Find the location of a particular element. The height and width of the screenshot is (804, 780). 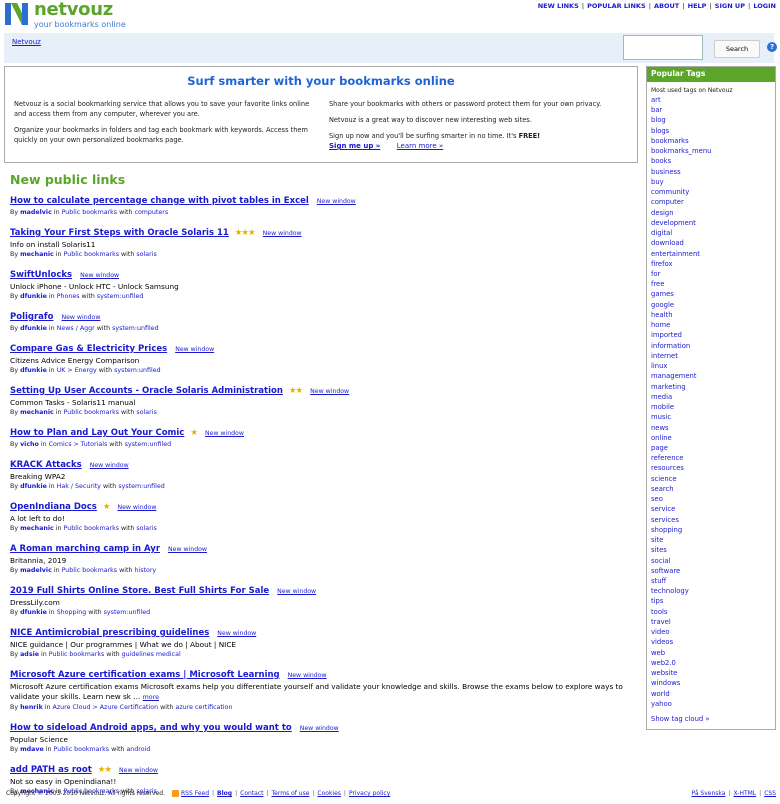

link-title: How to Plan and Lay Out Your Comic is located at coordinates (97, 433).